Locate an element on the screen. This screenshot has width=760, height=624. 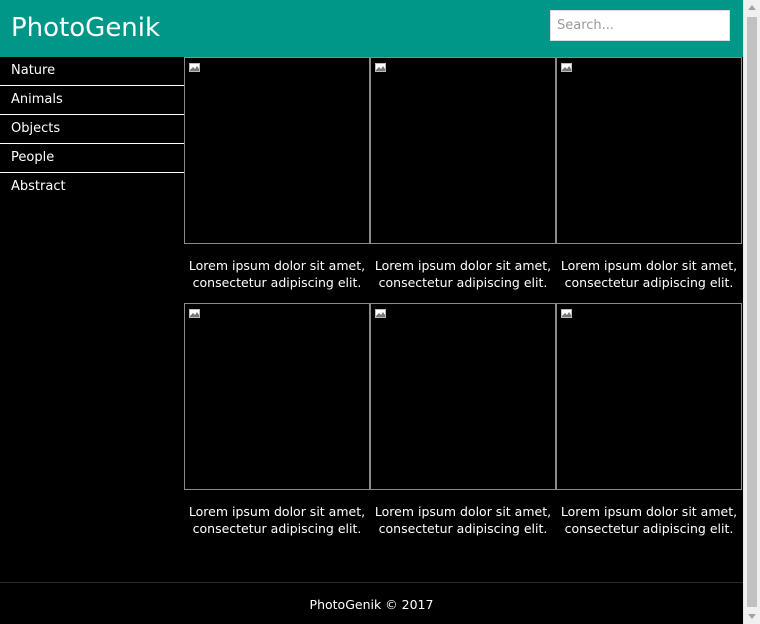
vertical-scrollbar is located at coordinates (751, 312).